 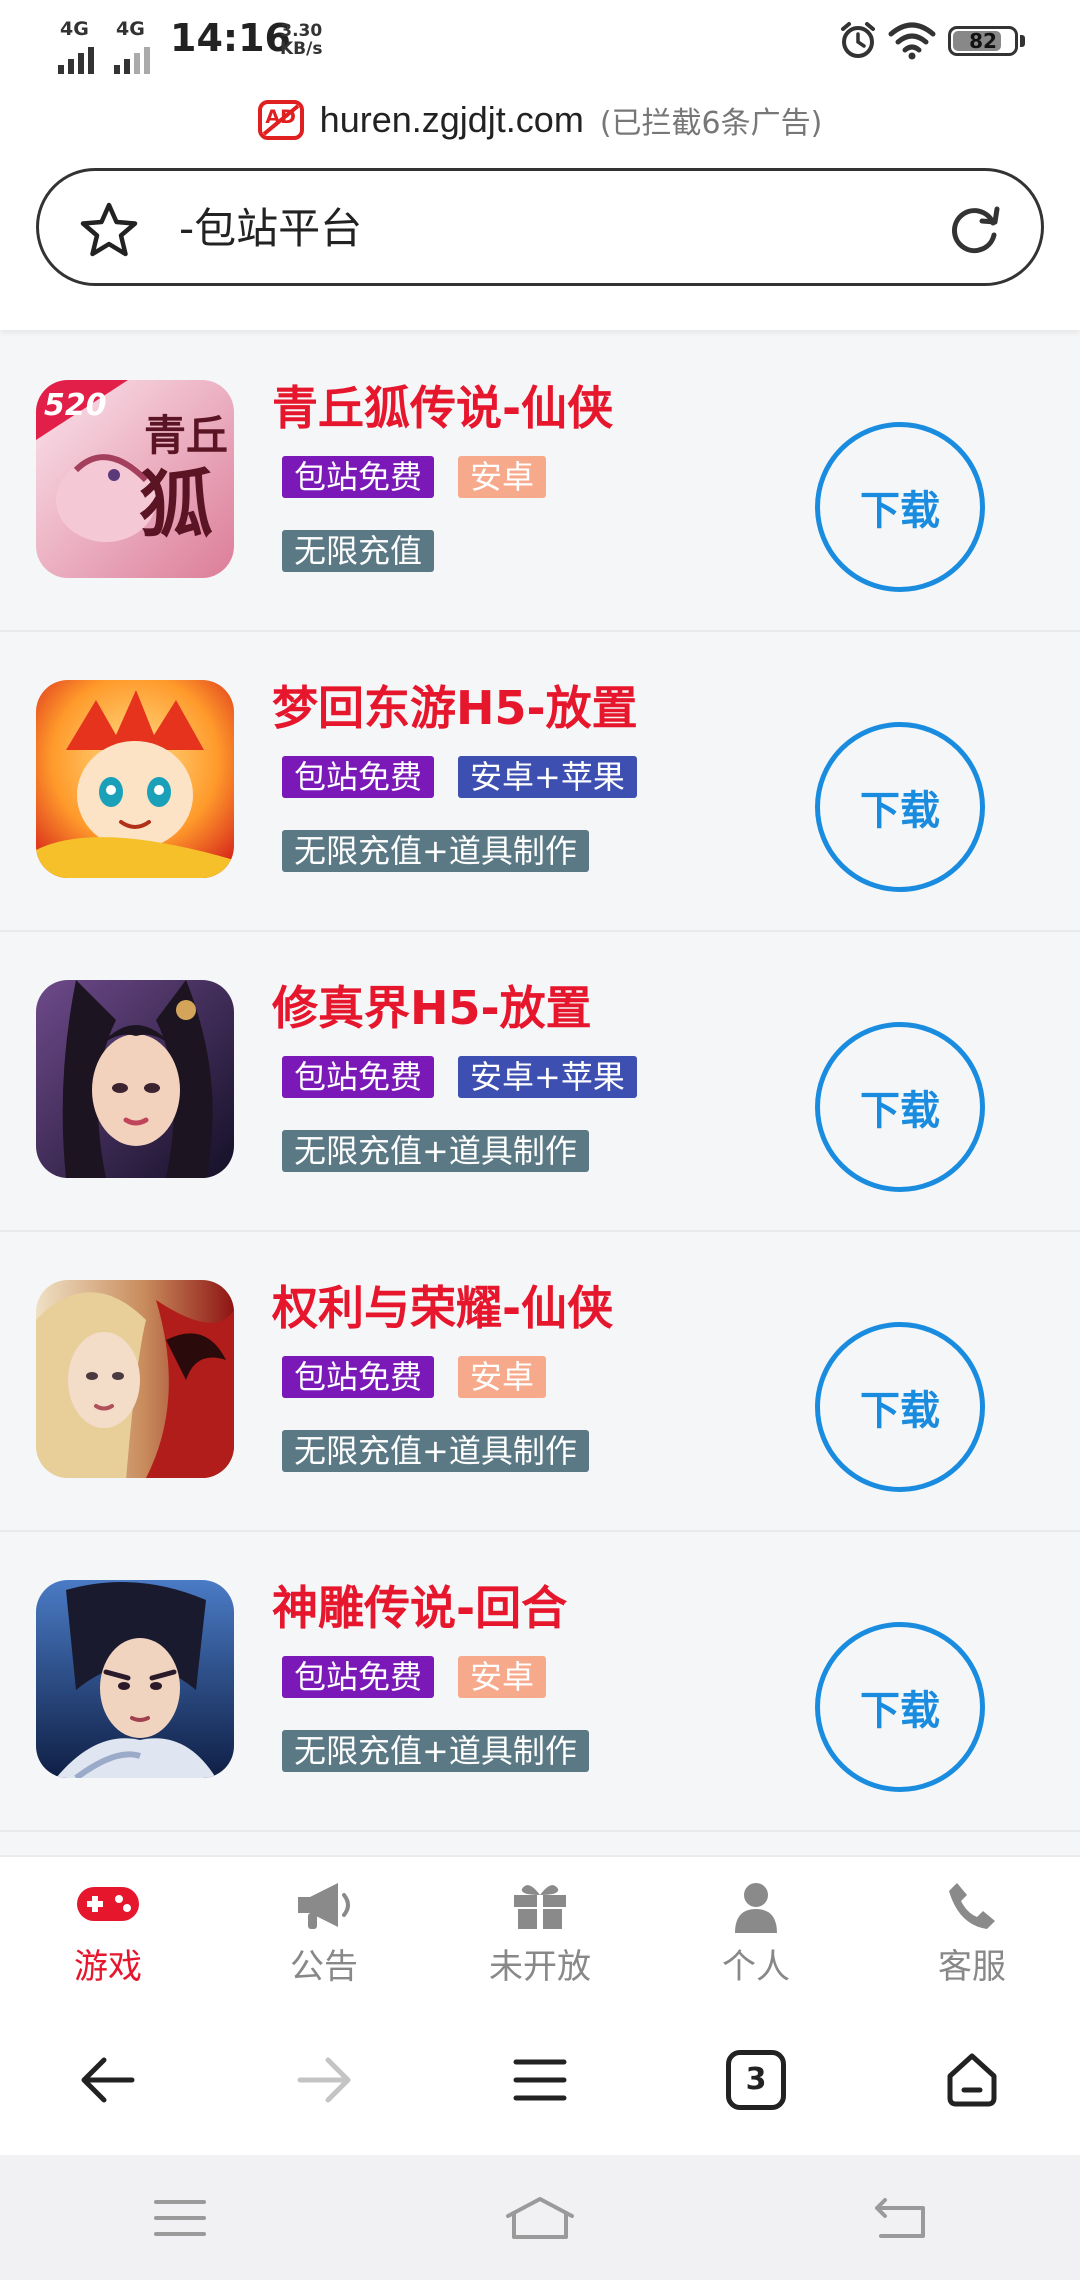 I want to click on forward-button, so click(x=324, y=2080).